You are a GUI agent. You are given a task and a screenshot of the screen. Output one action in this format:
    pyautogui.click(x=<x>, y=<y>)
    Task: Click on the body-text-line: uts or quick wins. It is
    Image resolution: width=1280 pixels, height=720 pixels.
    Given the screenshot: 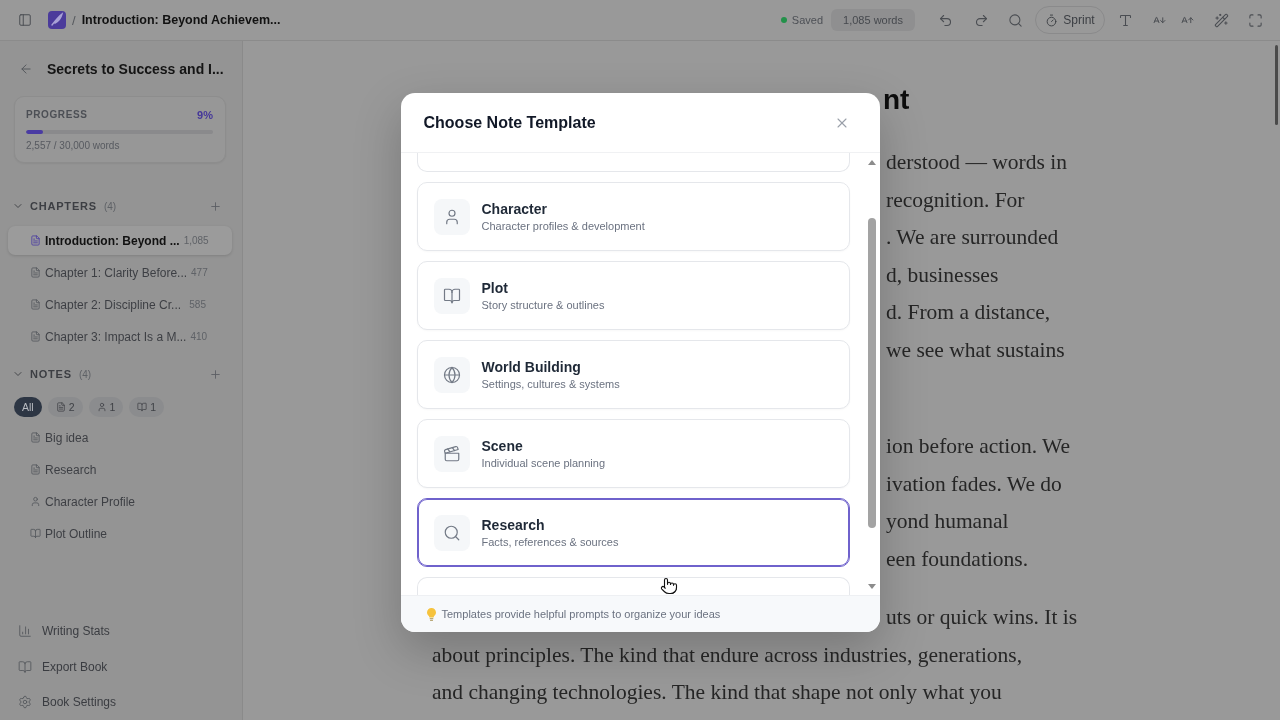 What is the action you would take?
    pyautogui.click(x=982, y=617)
    